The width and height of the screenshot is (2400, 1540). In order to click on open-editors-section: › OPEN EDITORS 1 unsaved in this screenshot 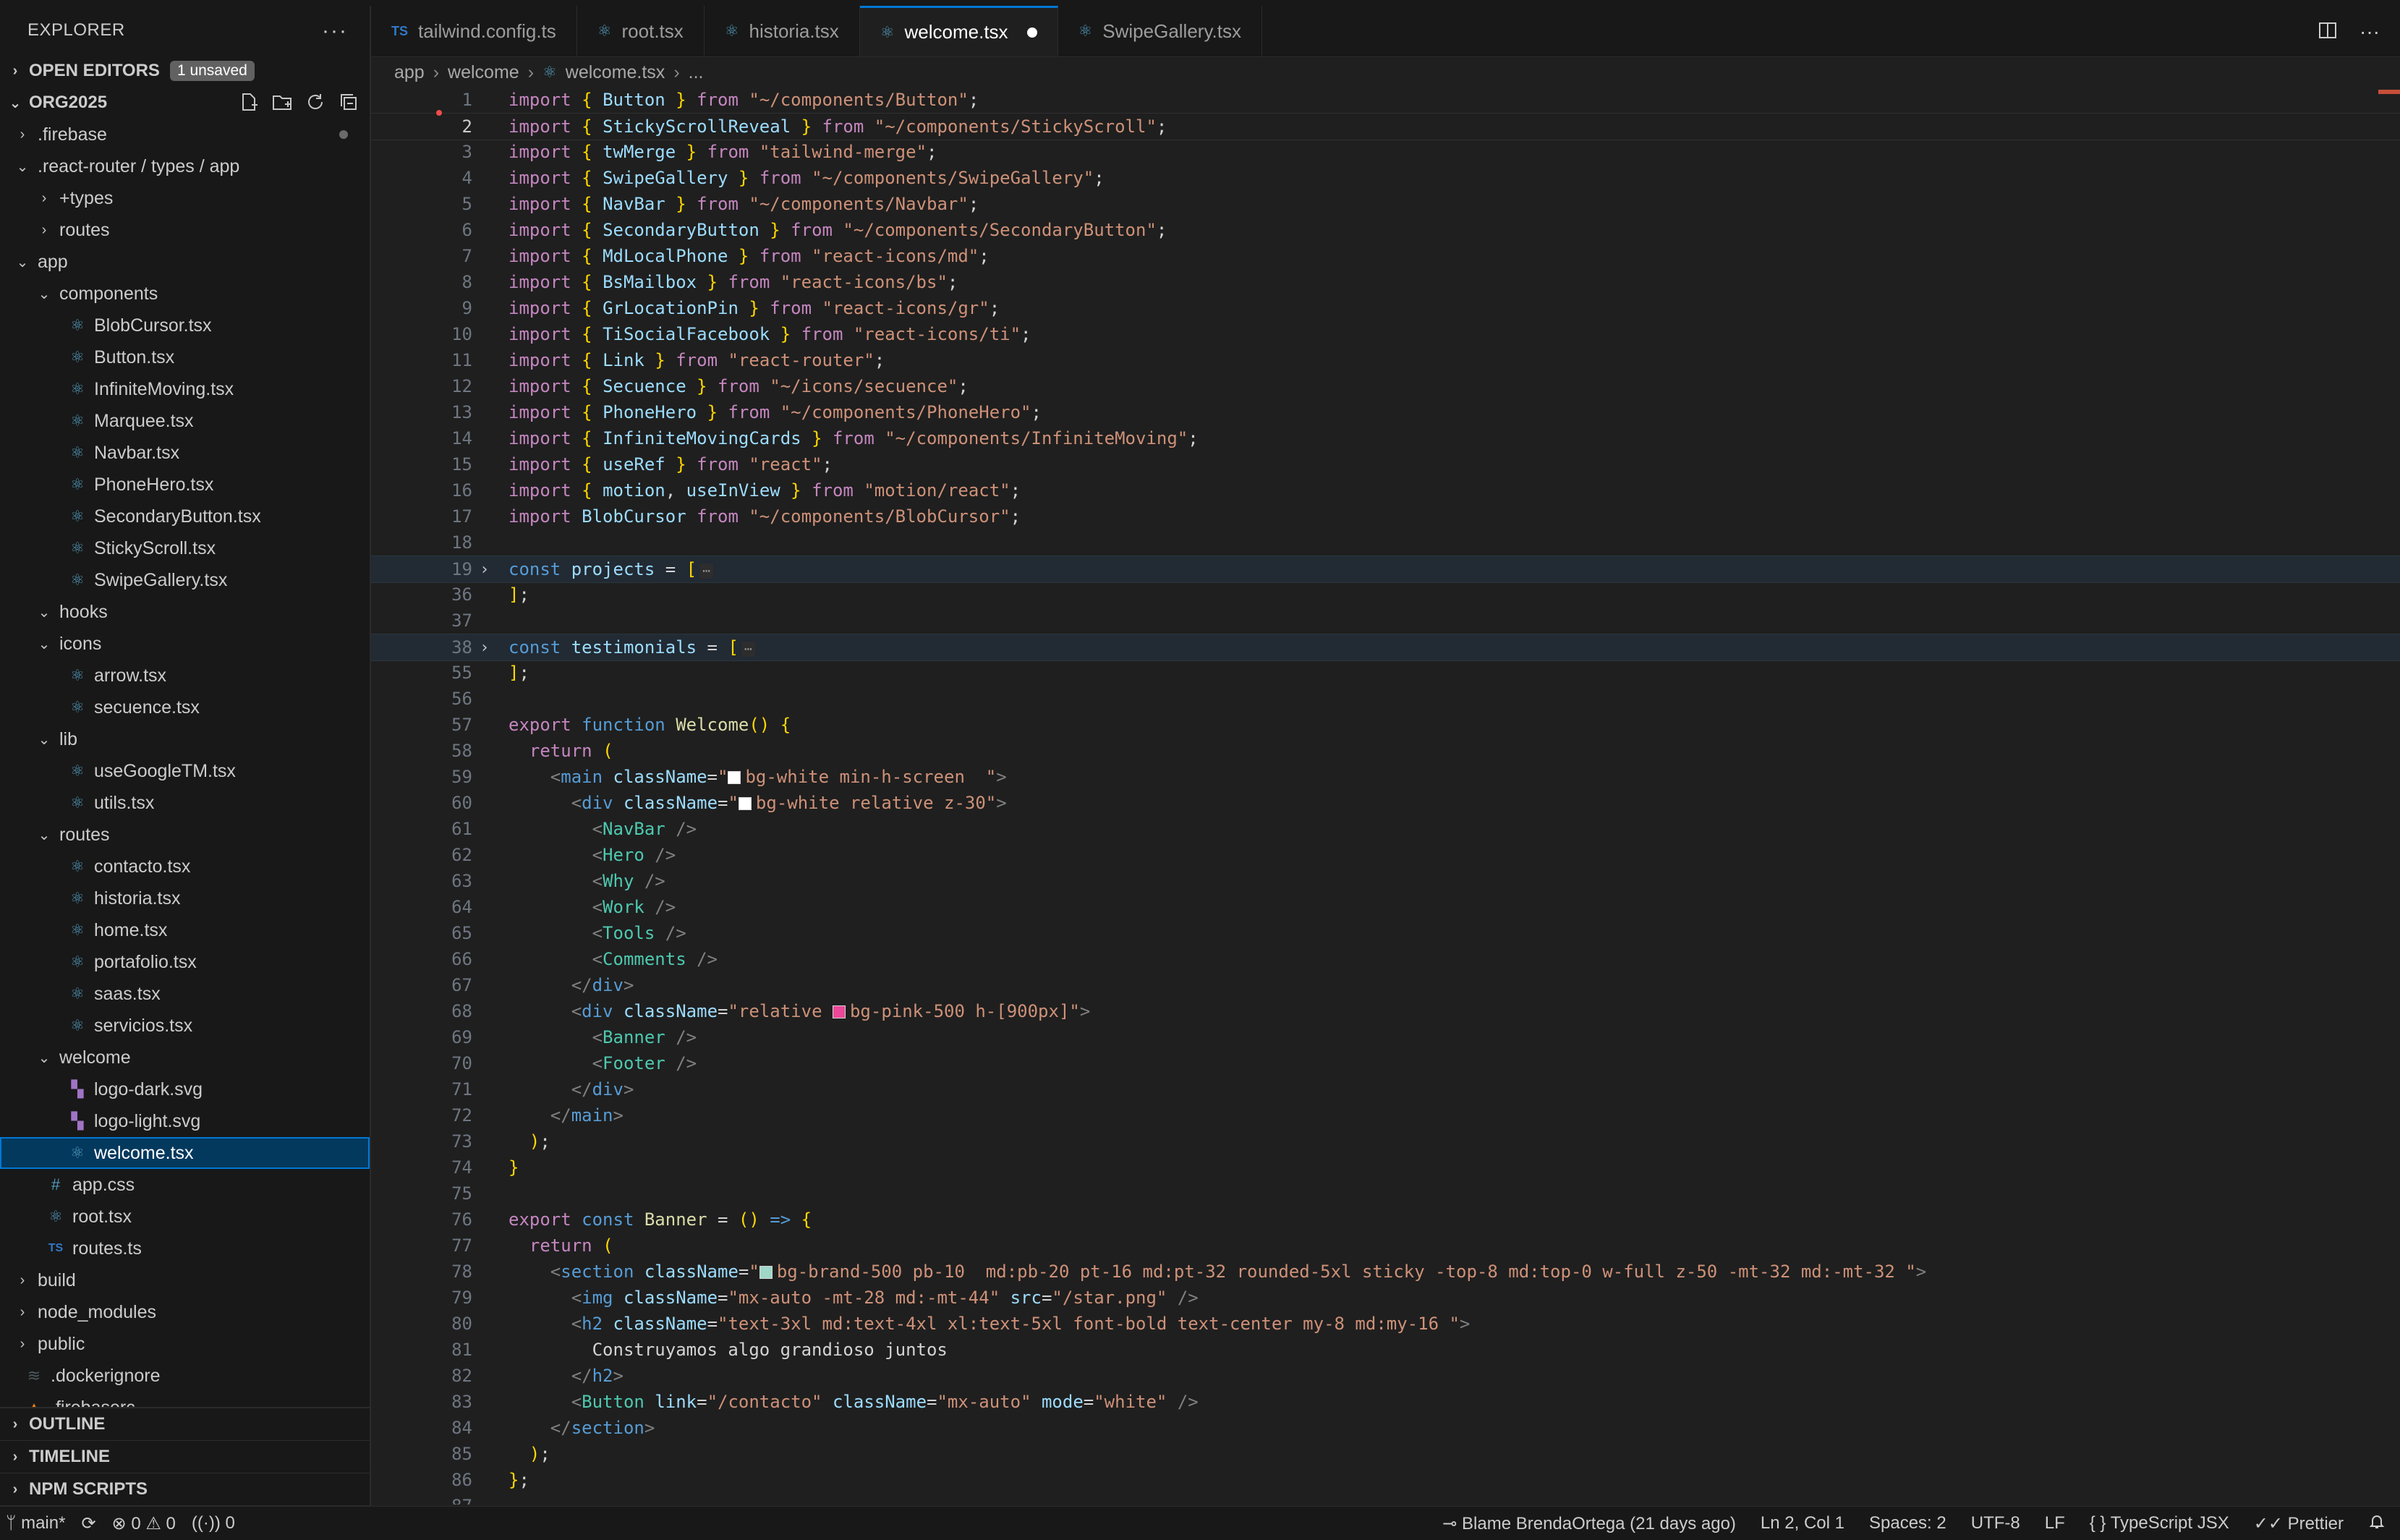, I will do `click(185, 71)`.